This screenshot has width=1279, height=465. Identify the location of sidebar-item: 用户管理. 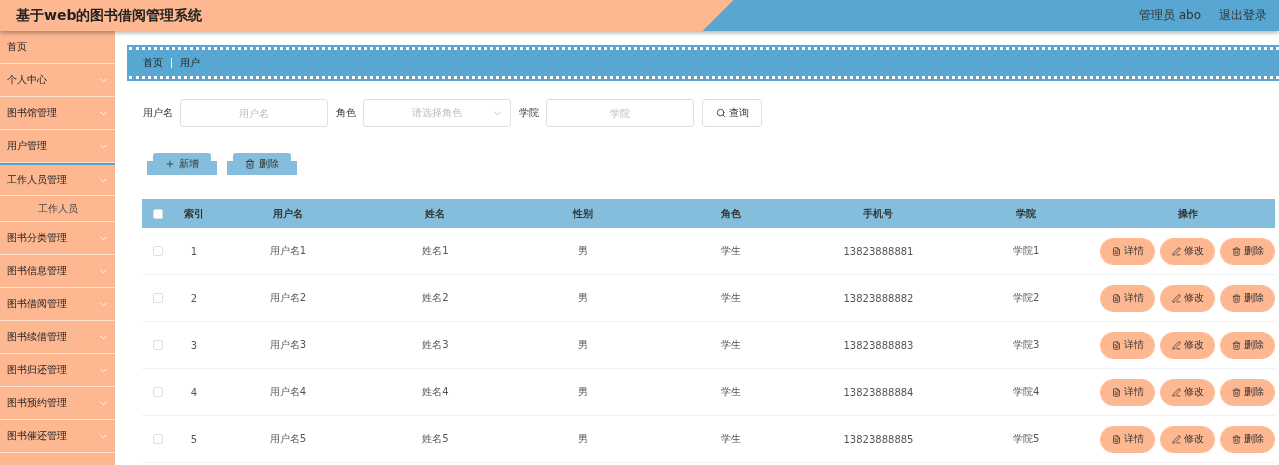
(57, 146).